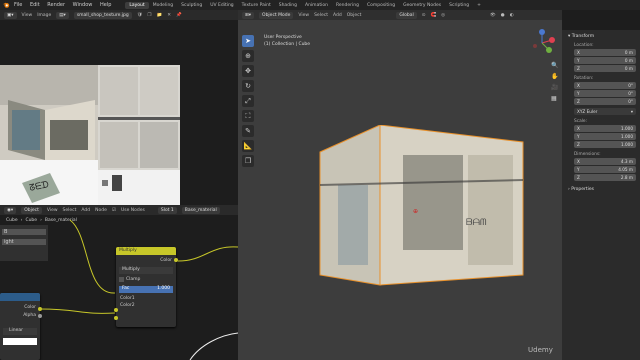 This screenshot has width=640, height=360. I want to click on object-mode-dropdown: Object Mode, so click(276, 15).